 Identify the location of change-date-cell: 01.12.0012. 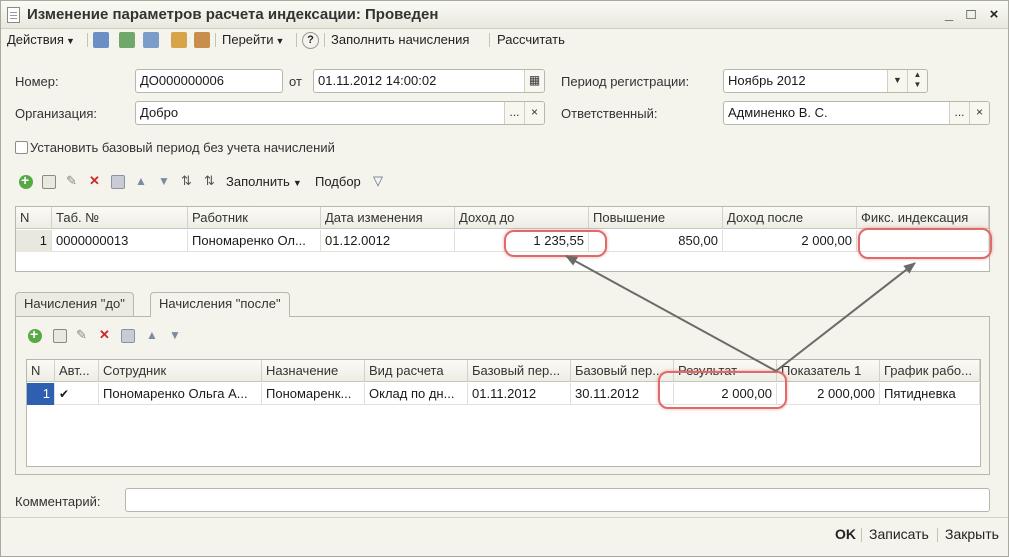
(388, 241).